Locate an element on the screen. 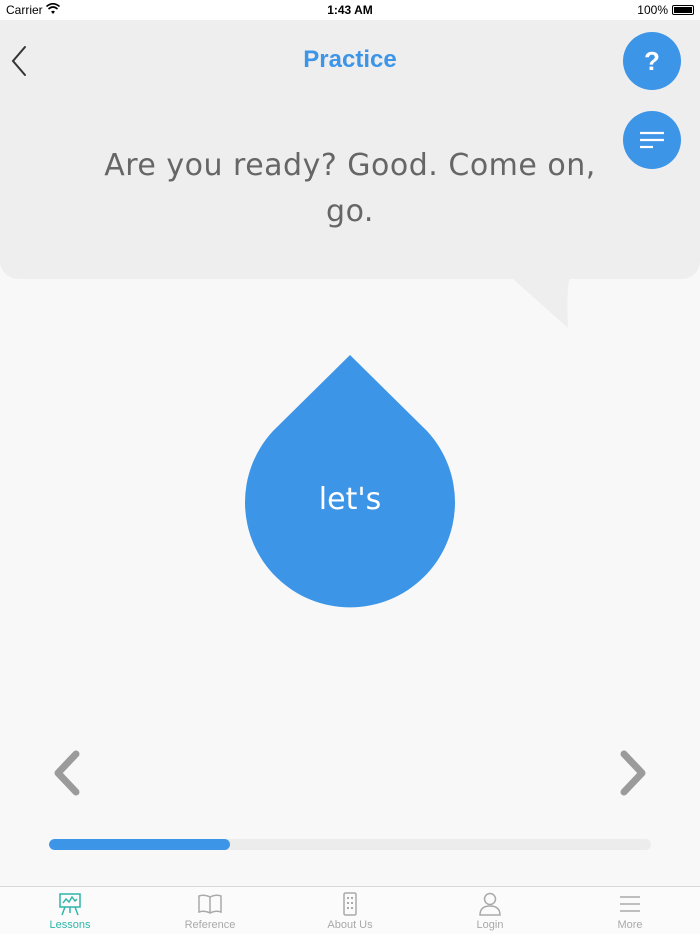 This screenshot has width=700, height=934. prompt-sentence: Are you ready? Good. Come on, go. is located at coordinates (350, 188).